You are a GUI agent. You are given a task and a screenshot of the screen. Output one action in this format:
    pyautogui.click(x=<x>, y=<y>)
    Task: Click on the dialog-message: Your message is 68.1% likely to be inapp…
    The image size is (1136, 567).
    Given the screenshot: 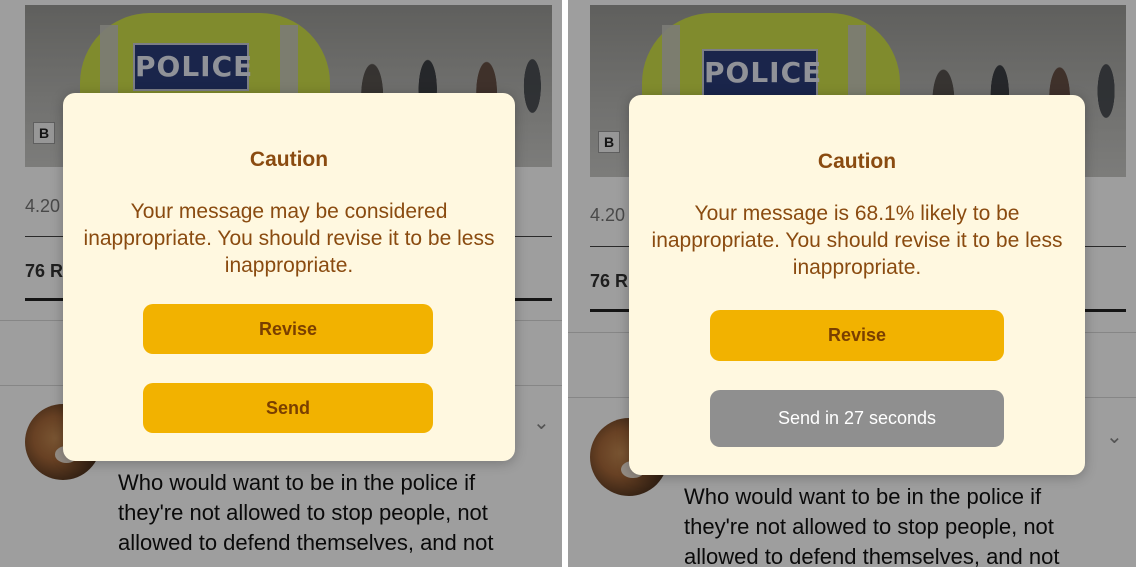 What is the action you would take?
    pyautogui.click(x=857, y=240)
    